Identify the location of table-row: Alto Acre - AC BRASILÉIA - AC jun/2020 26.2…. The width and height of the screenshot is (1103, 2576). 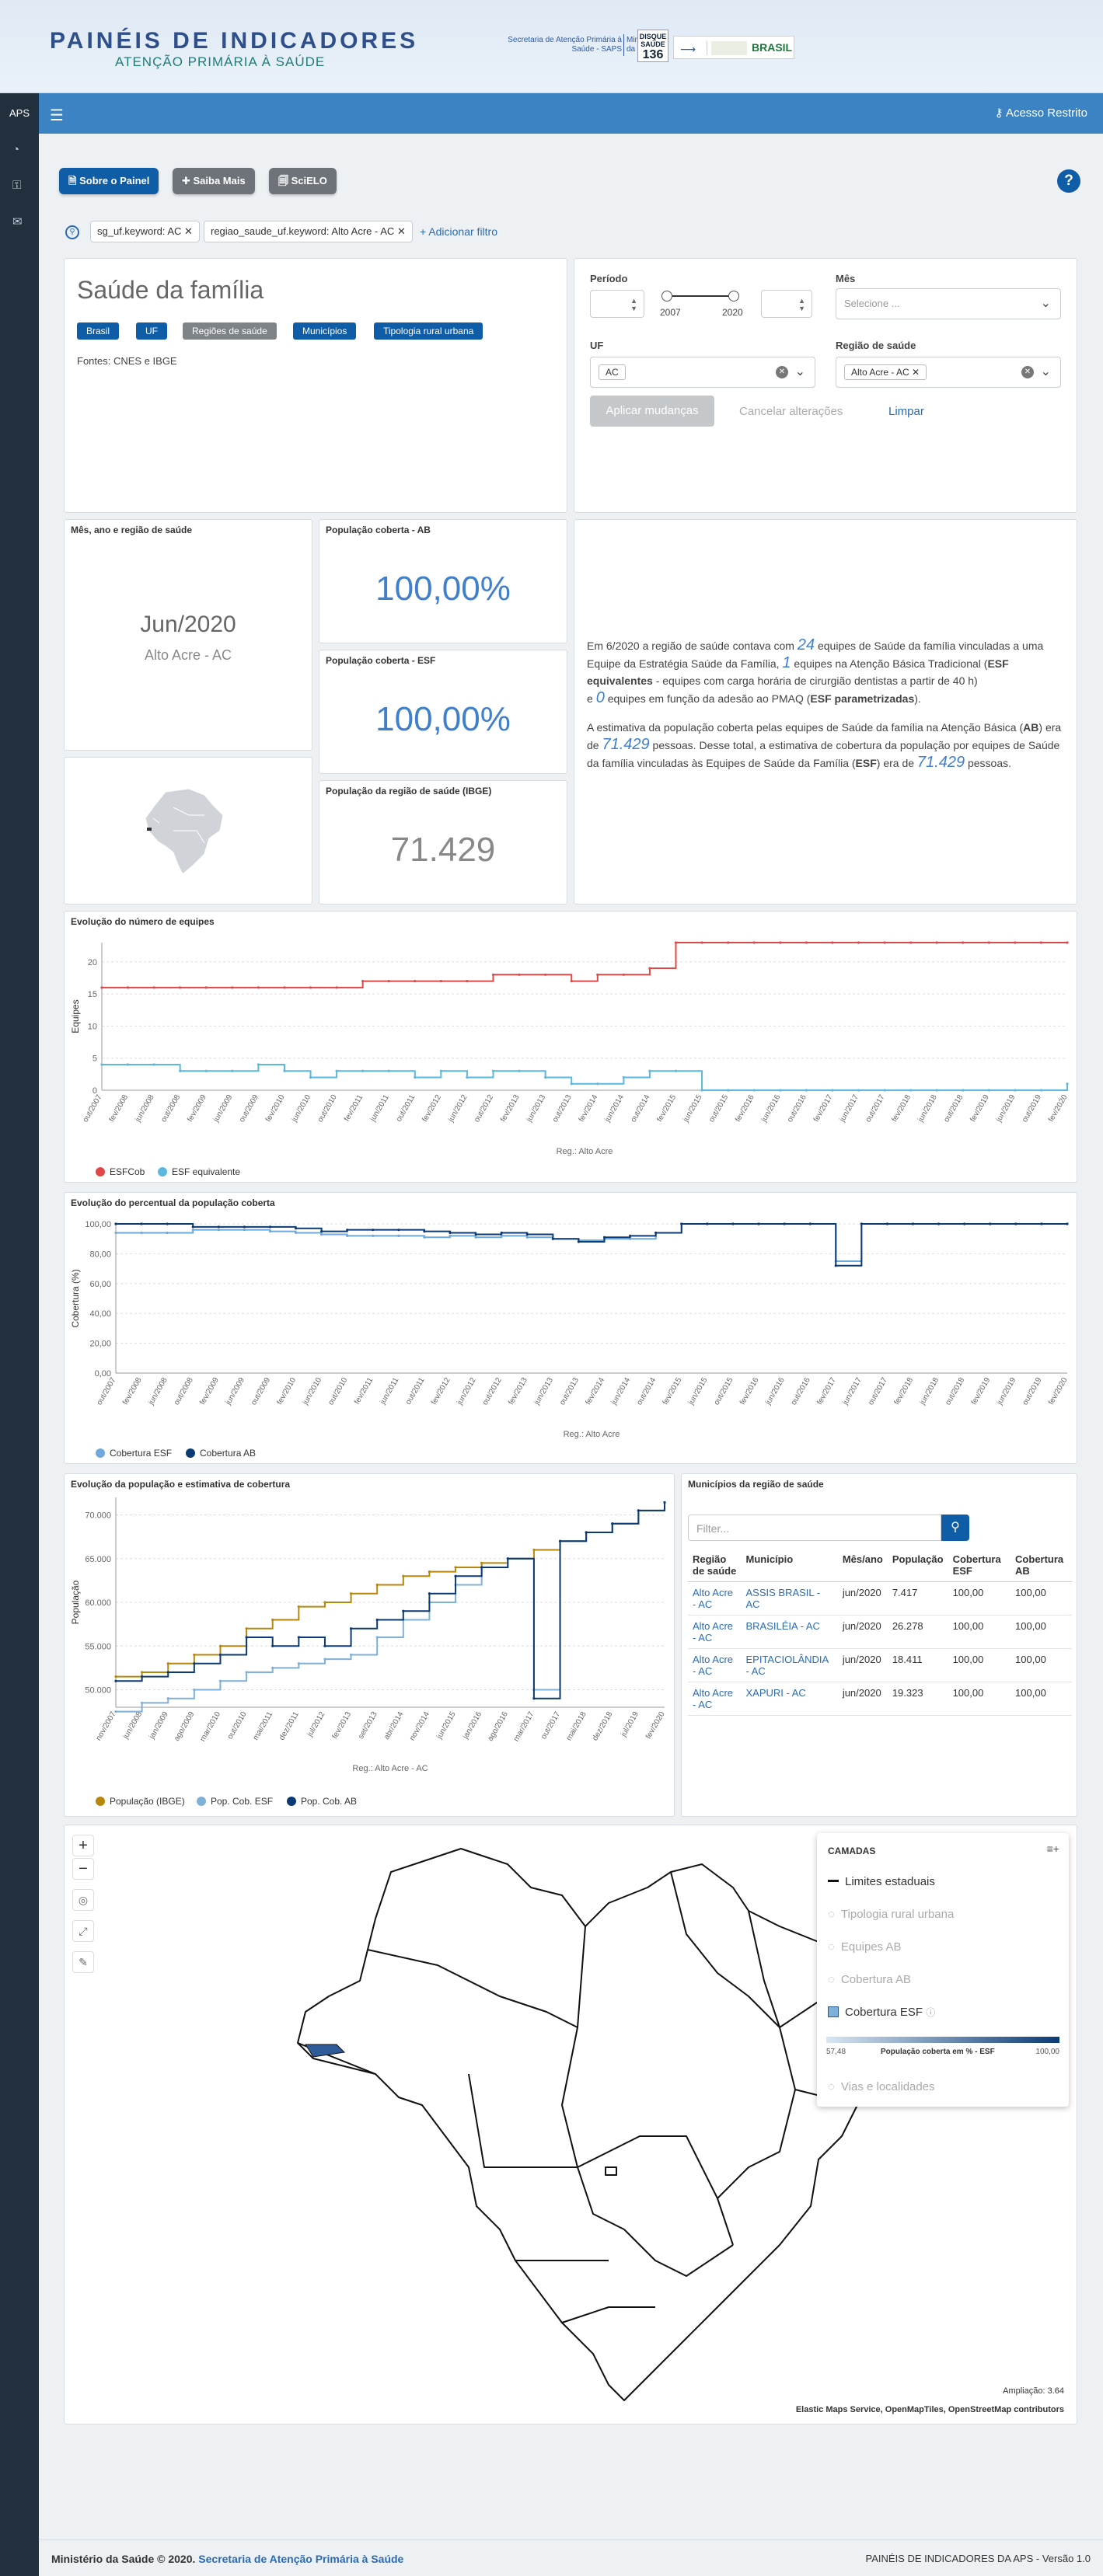
(880, 1632).